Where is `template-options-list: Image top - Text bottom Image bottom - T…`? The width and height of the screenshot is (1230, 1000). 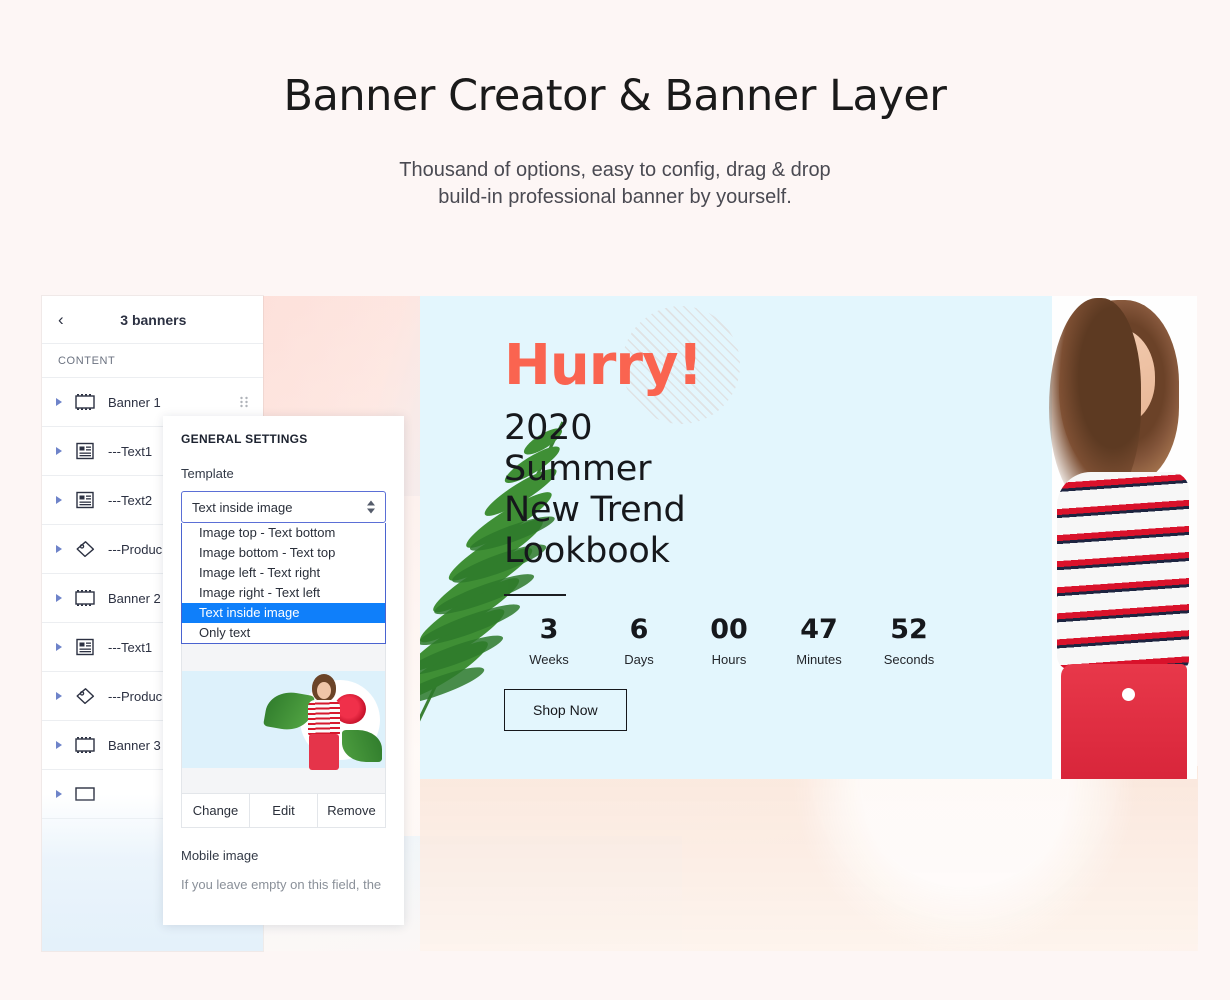 template-options-list: Image top - Text bottom Image bottom - T… is located at coordinates (283, 583).